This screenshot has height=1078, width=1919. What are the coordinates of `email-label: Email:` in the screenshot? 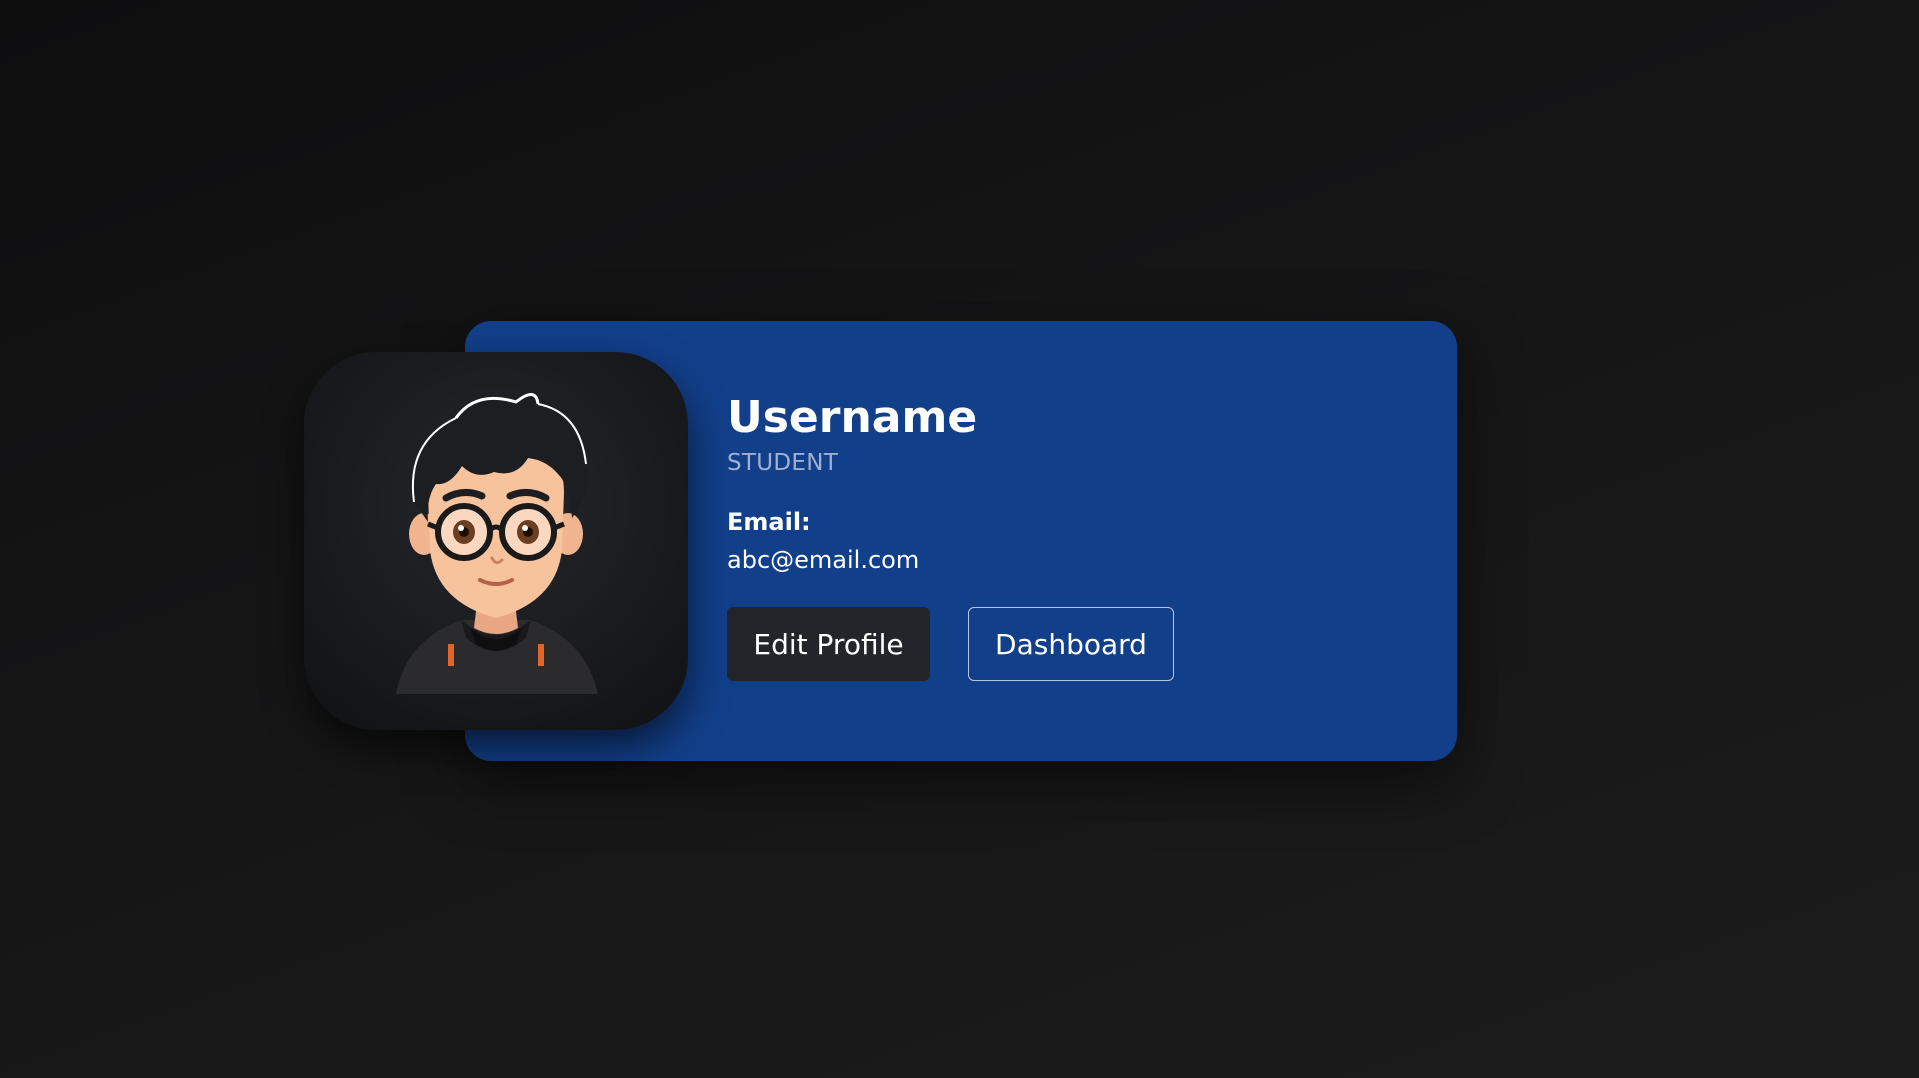 It's located at (769, 522).